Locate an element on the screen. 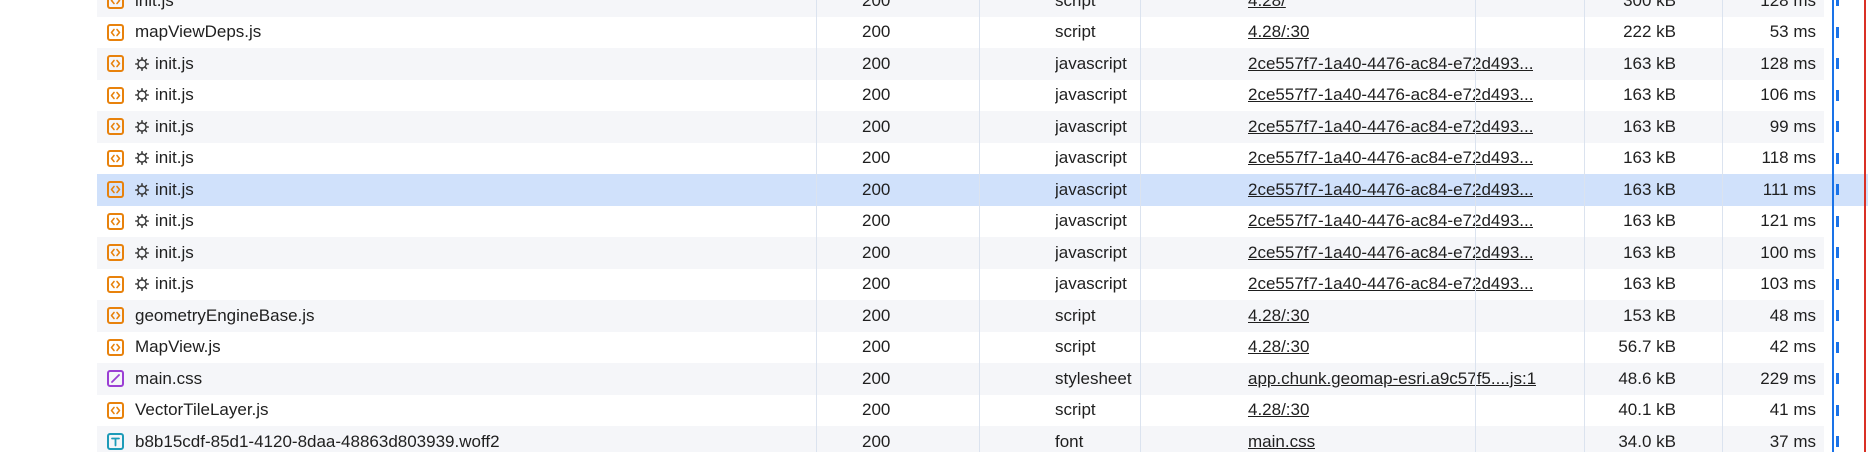 The height and width of the screenshot is (452, 1868). waterfall-timeline is located at coordinates (1846, 226).